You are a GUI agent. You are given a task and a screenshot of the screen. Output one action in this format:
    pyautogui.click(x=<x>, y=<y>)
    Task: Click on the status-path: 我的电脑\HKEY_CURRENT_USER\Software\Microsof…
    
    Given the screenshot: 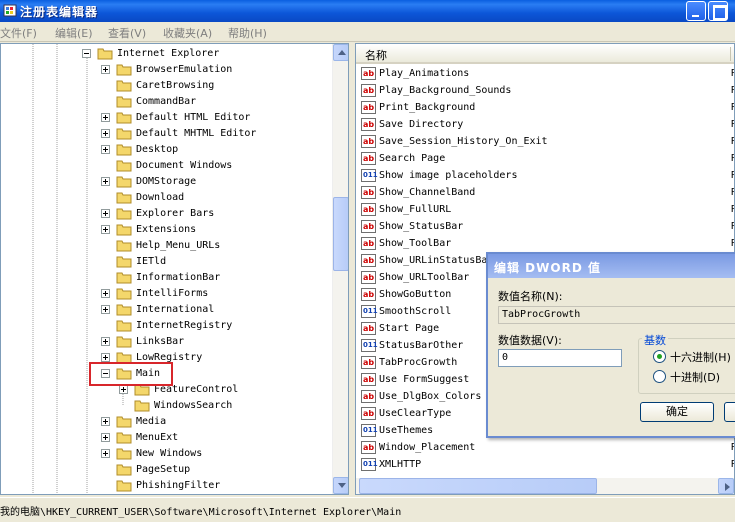 What is the action you would take?
    pyautogui.click(x=201, y=512)
    